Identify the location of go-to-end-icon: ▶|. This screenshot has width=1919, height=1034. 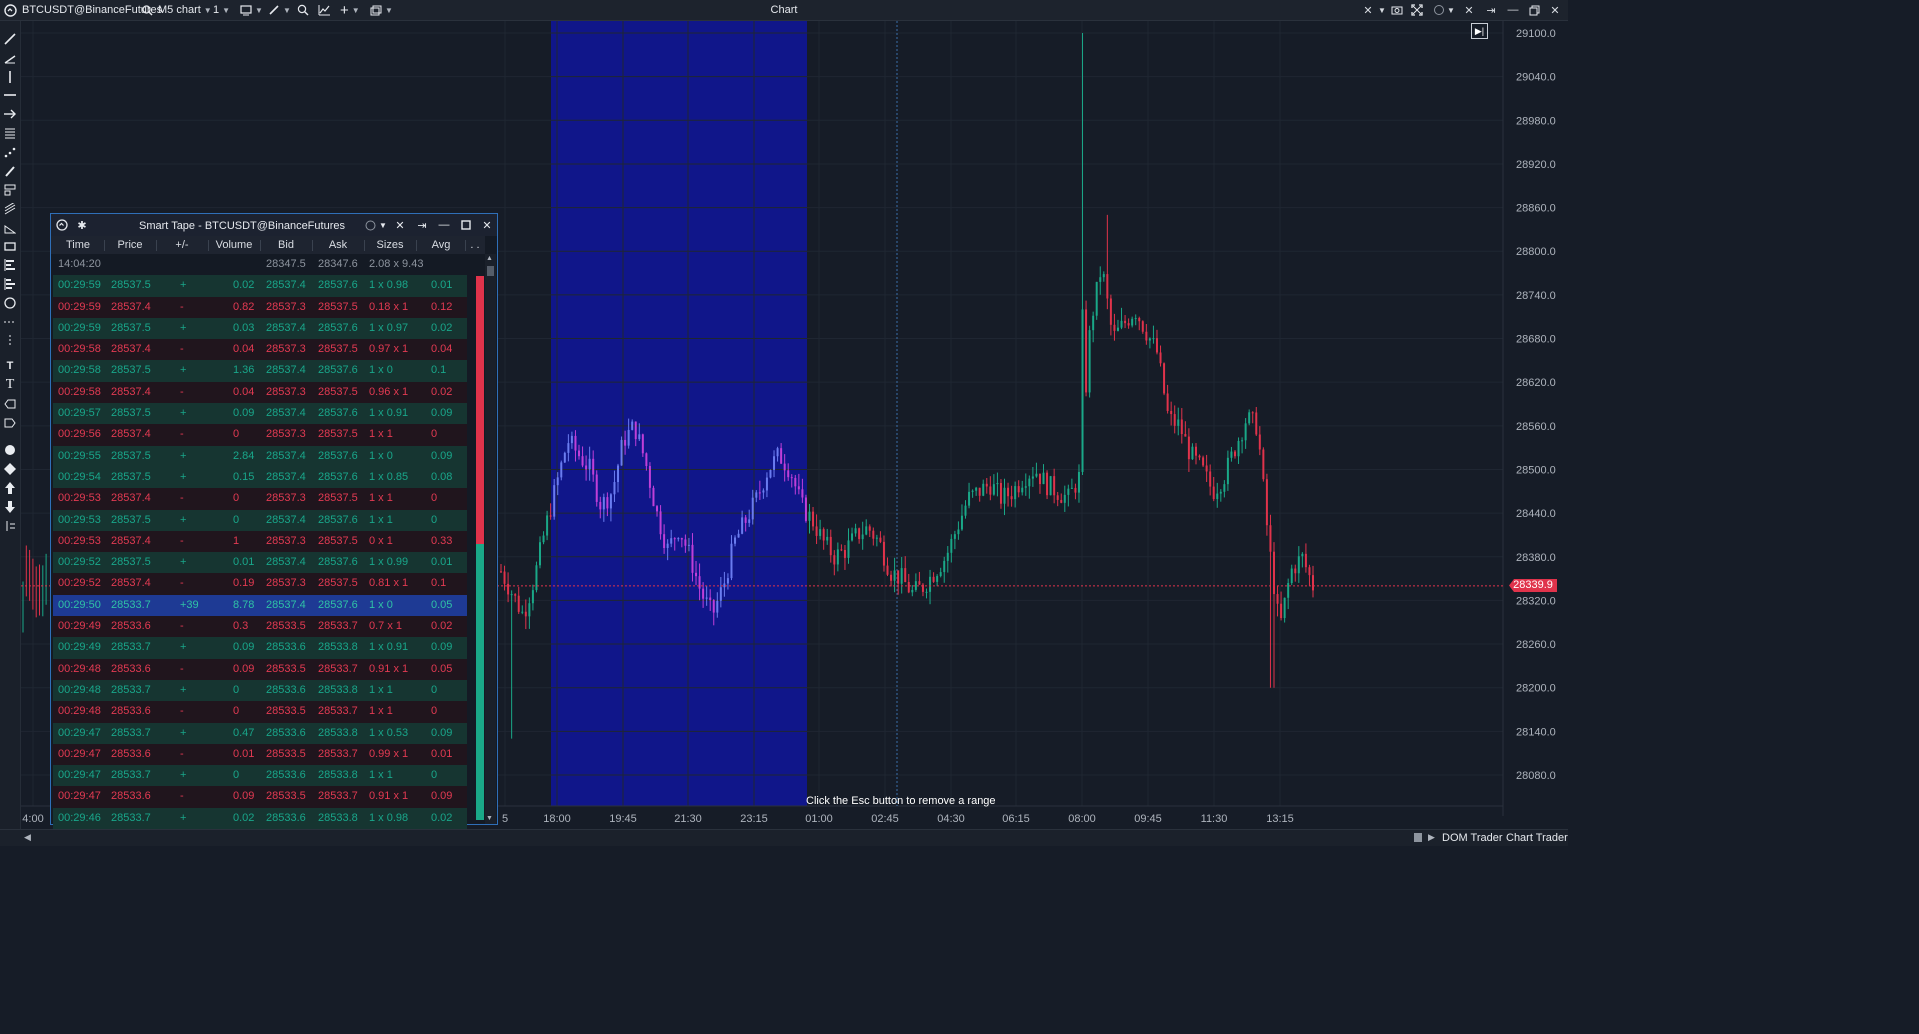
(1479, 31).